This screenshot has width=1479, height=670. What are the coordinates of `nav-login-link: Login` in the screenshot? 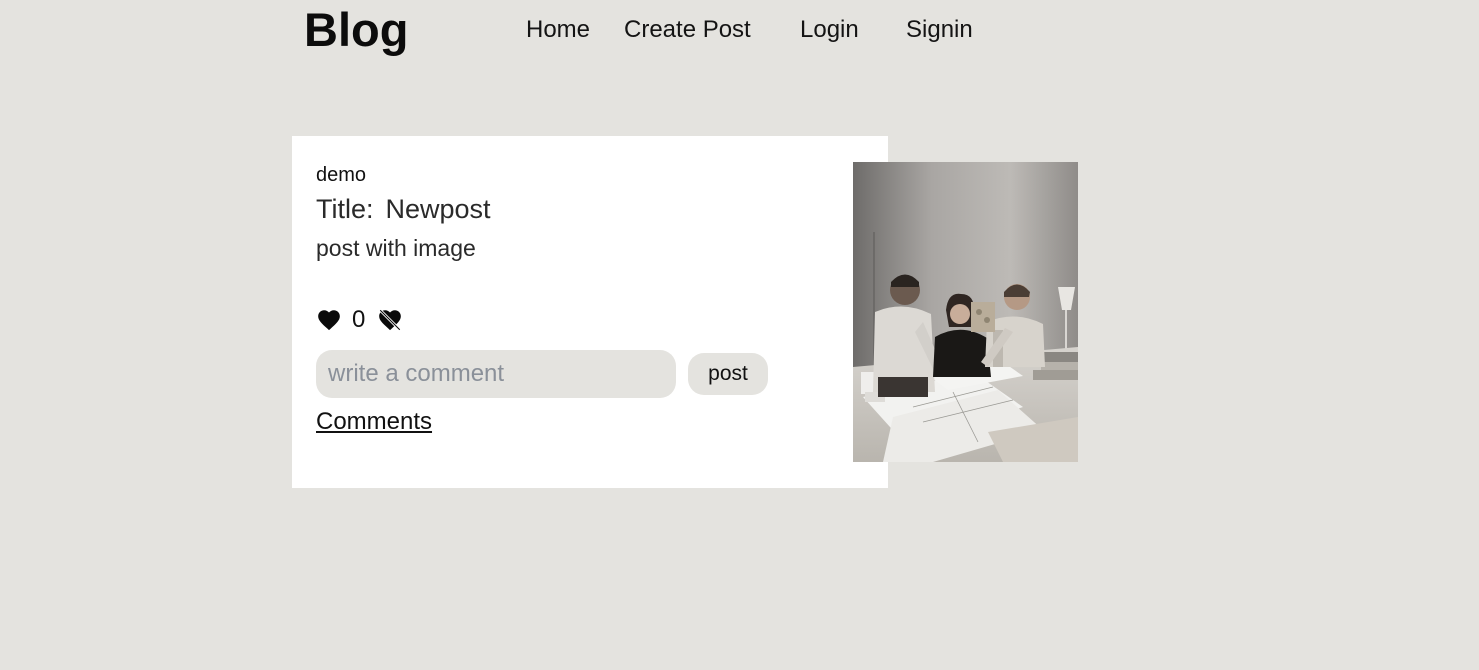 It's located at (829, 30).